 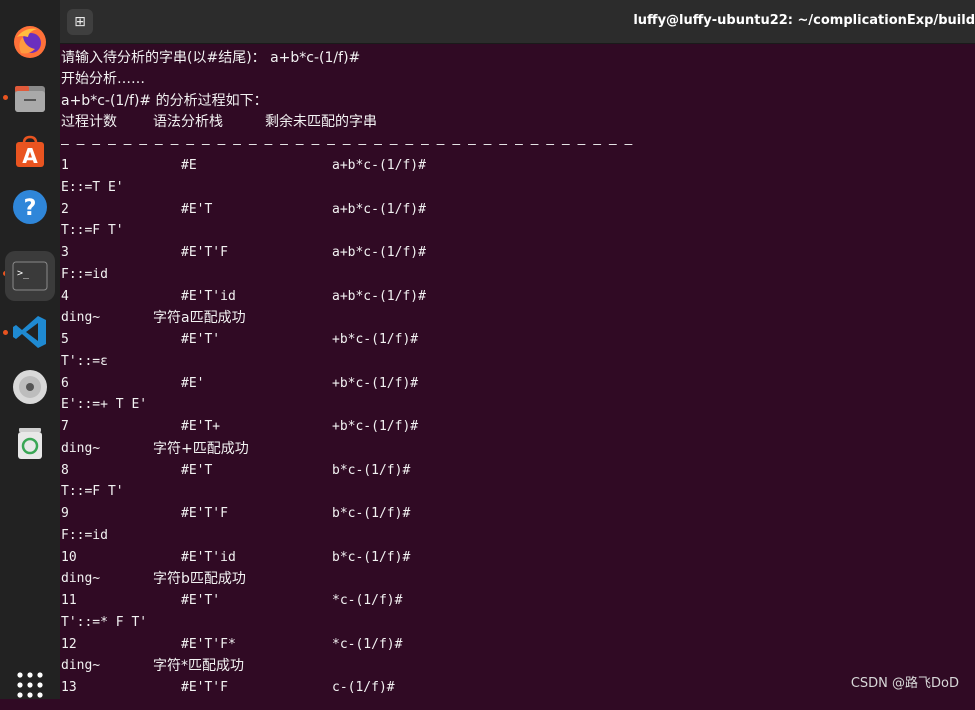 I want to click on new-tab-icon: ⊞, so click(x=80, y=22).